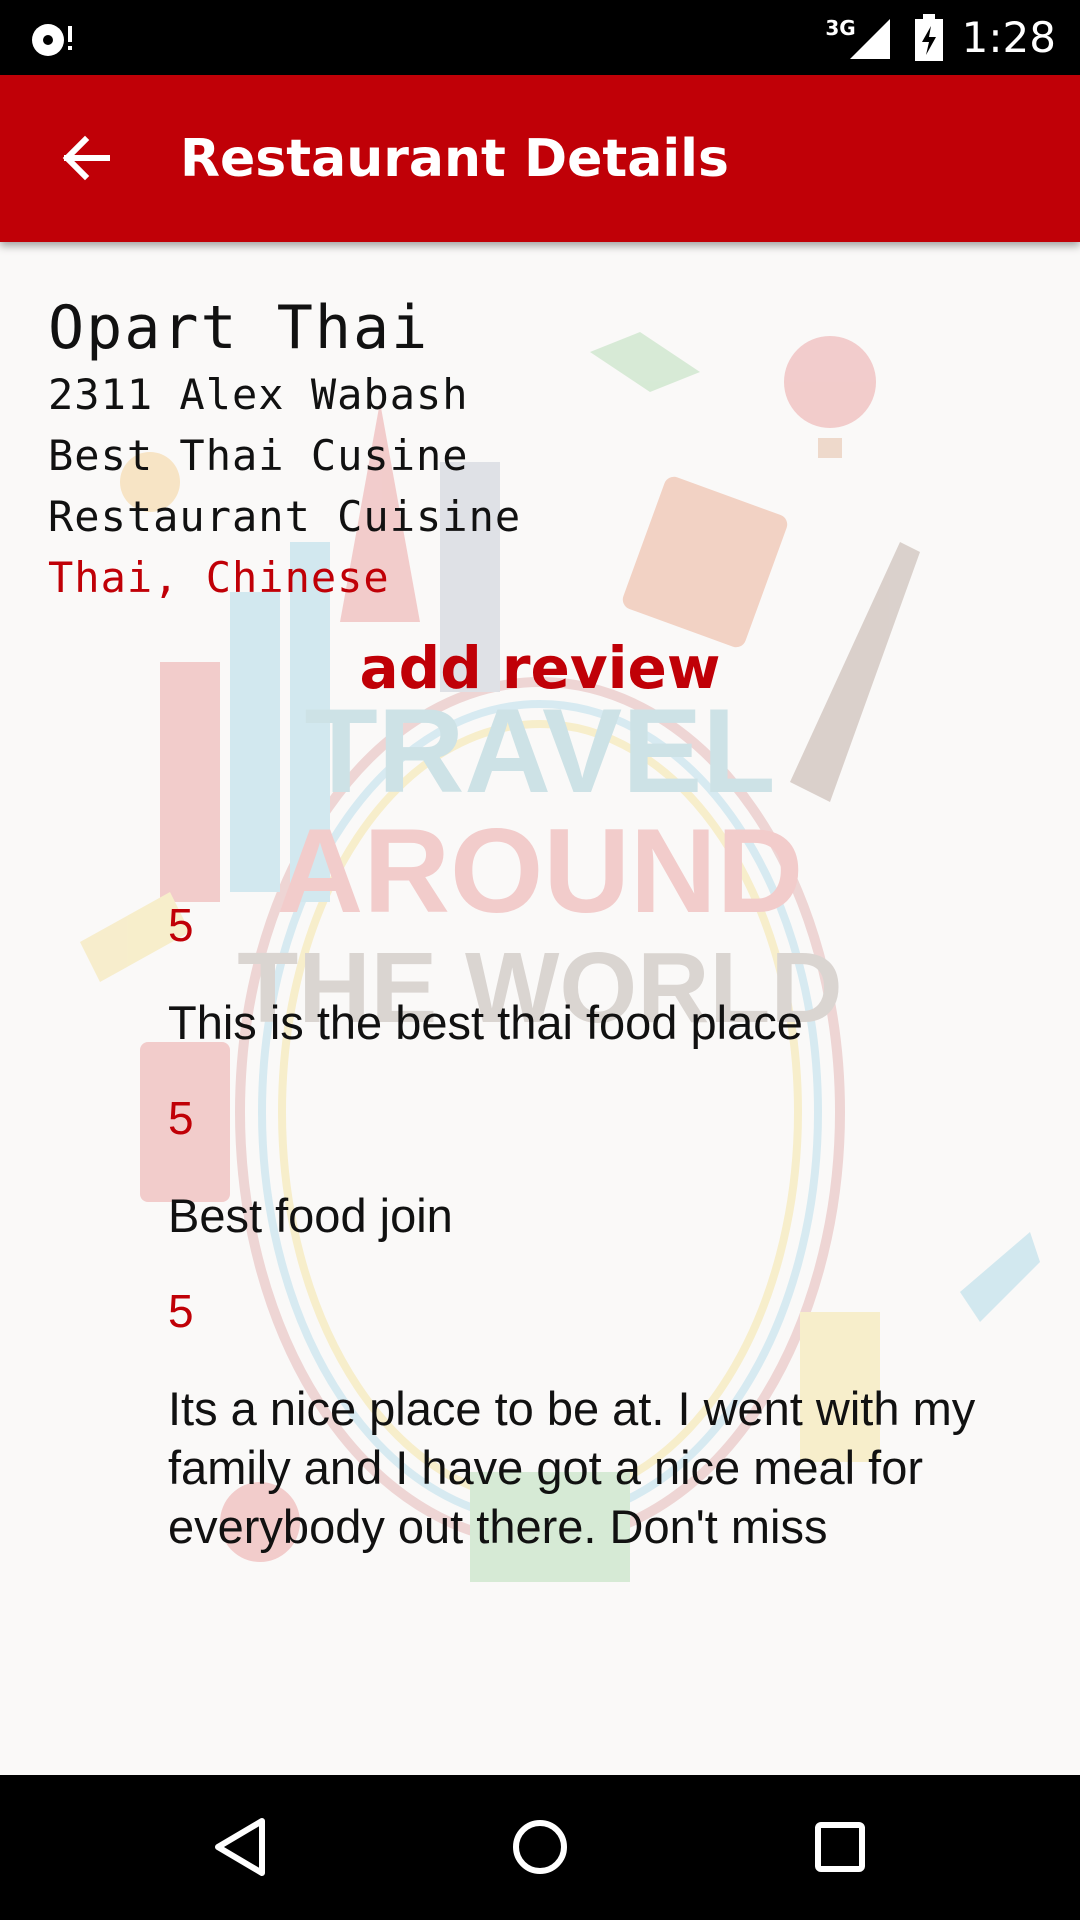 The image size is (1080, 1920). Describe the element at coordinates (593, 974) in the screenshot. I see `review-item: 5 This is the best thai food place` at that location.